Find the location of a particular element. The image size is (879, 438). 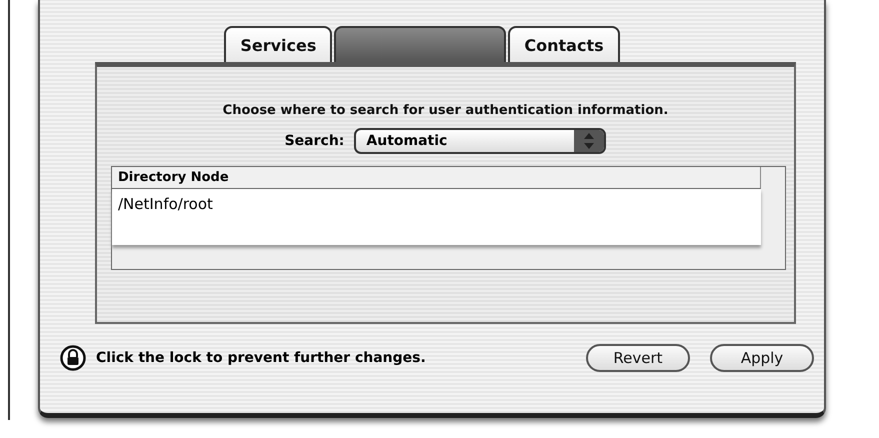

action-button: Revert is located at coordinates (638, 358).